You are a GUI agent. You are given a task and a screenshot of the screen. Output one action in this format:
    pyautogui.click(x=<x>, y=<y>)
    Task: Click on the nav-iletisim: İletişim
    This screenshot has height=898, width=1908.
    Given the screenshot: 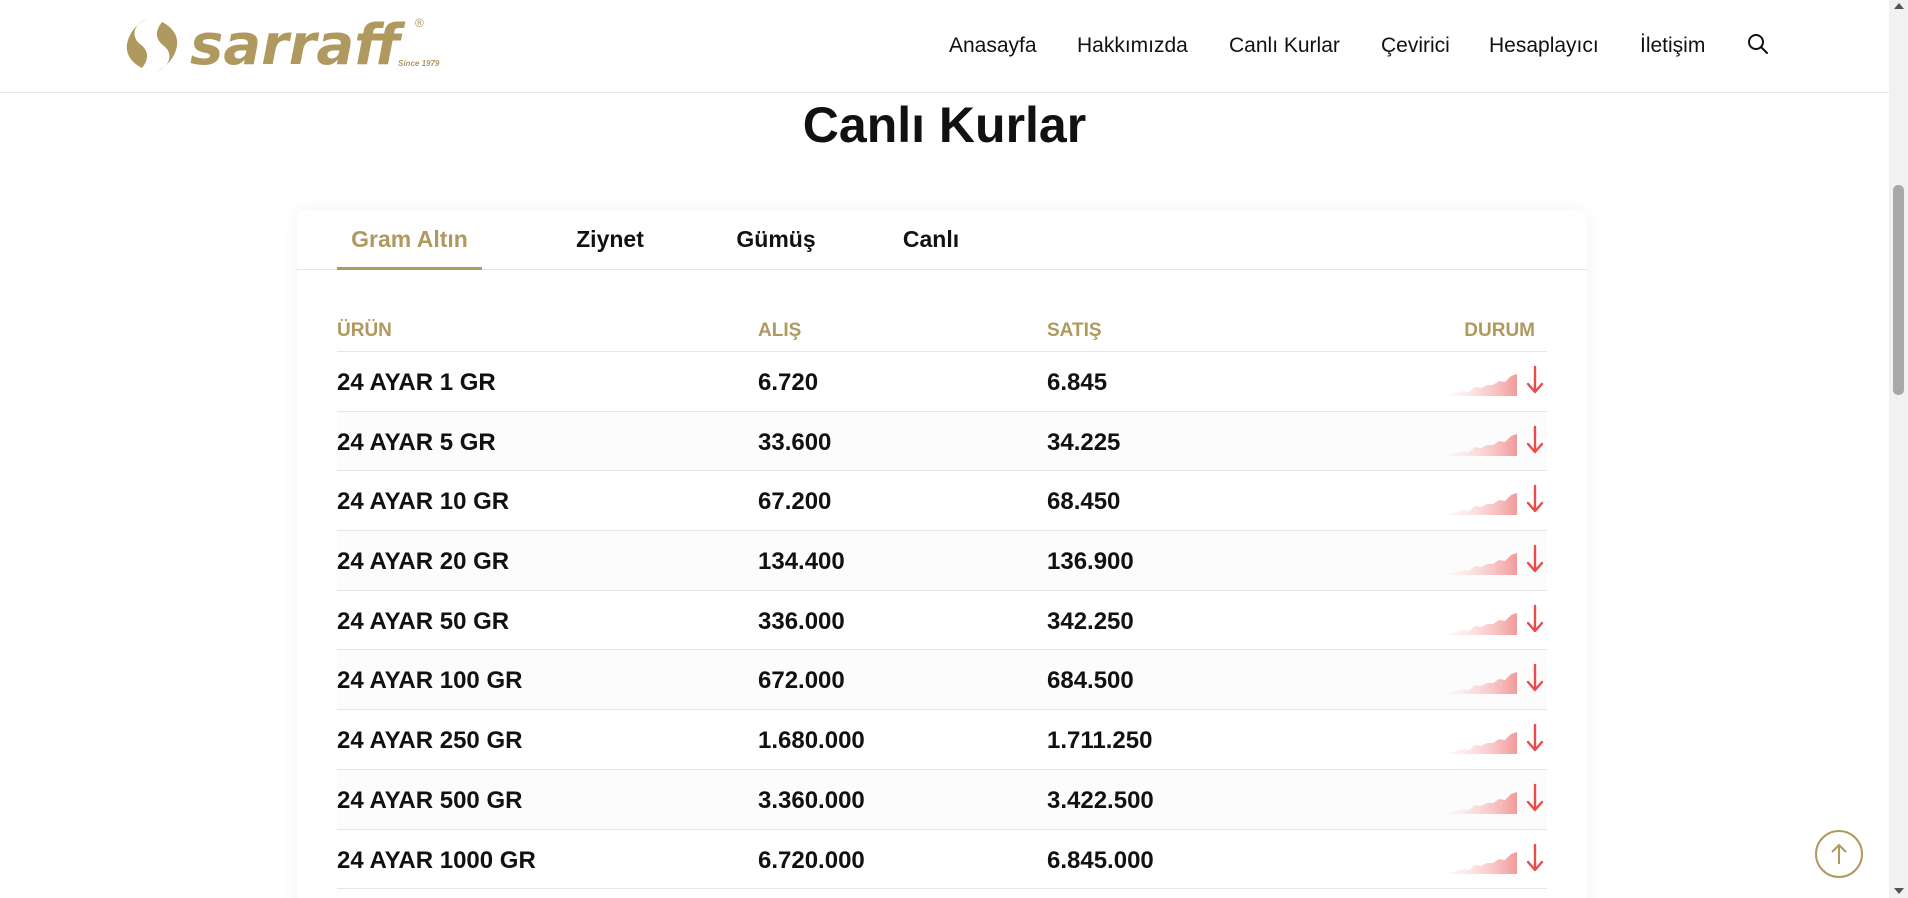 What is the action you would take?
    pyautogui.click(x=1672, y=46)
    